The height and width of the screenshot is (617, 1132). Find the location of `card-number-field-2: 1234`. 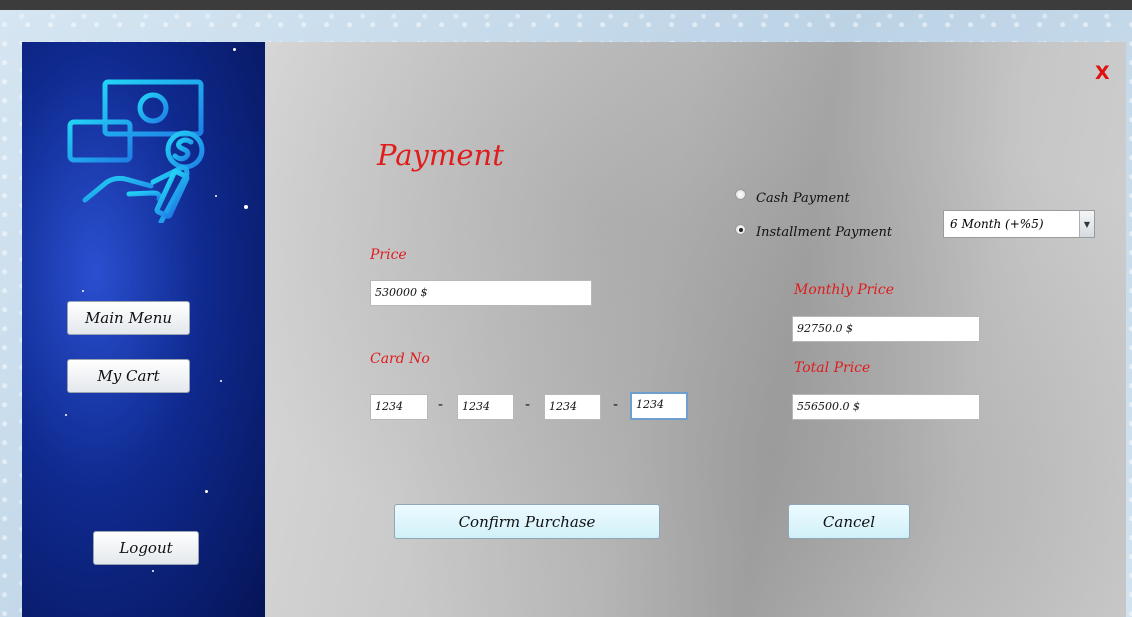

card-number-field-2: 1234 is located at coordinates (485, 407).